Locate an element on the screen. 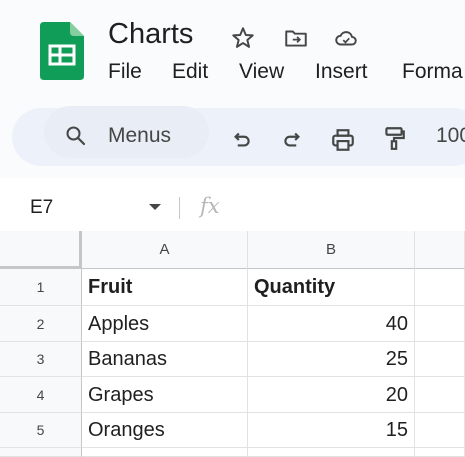 This screenshot has height=457, width=465. cell-a4: Grapes is located at coordinates (165, 395).